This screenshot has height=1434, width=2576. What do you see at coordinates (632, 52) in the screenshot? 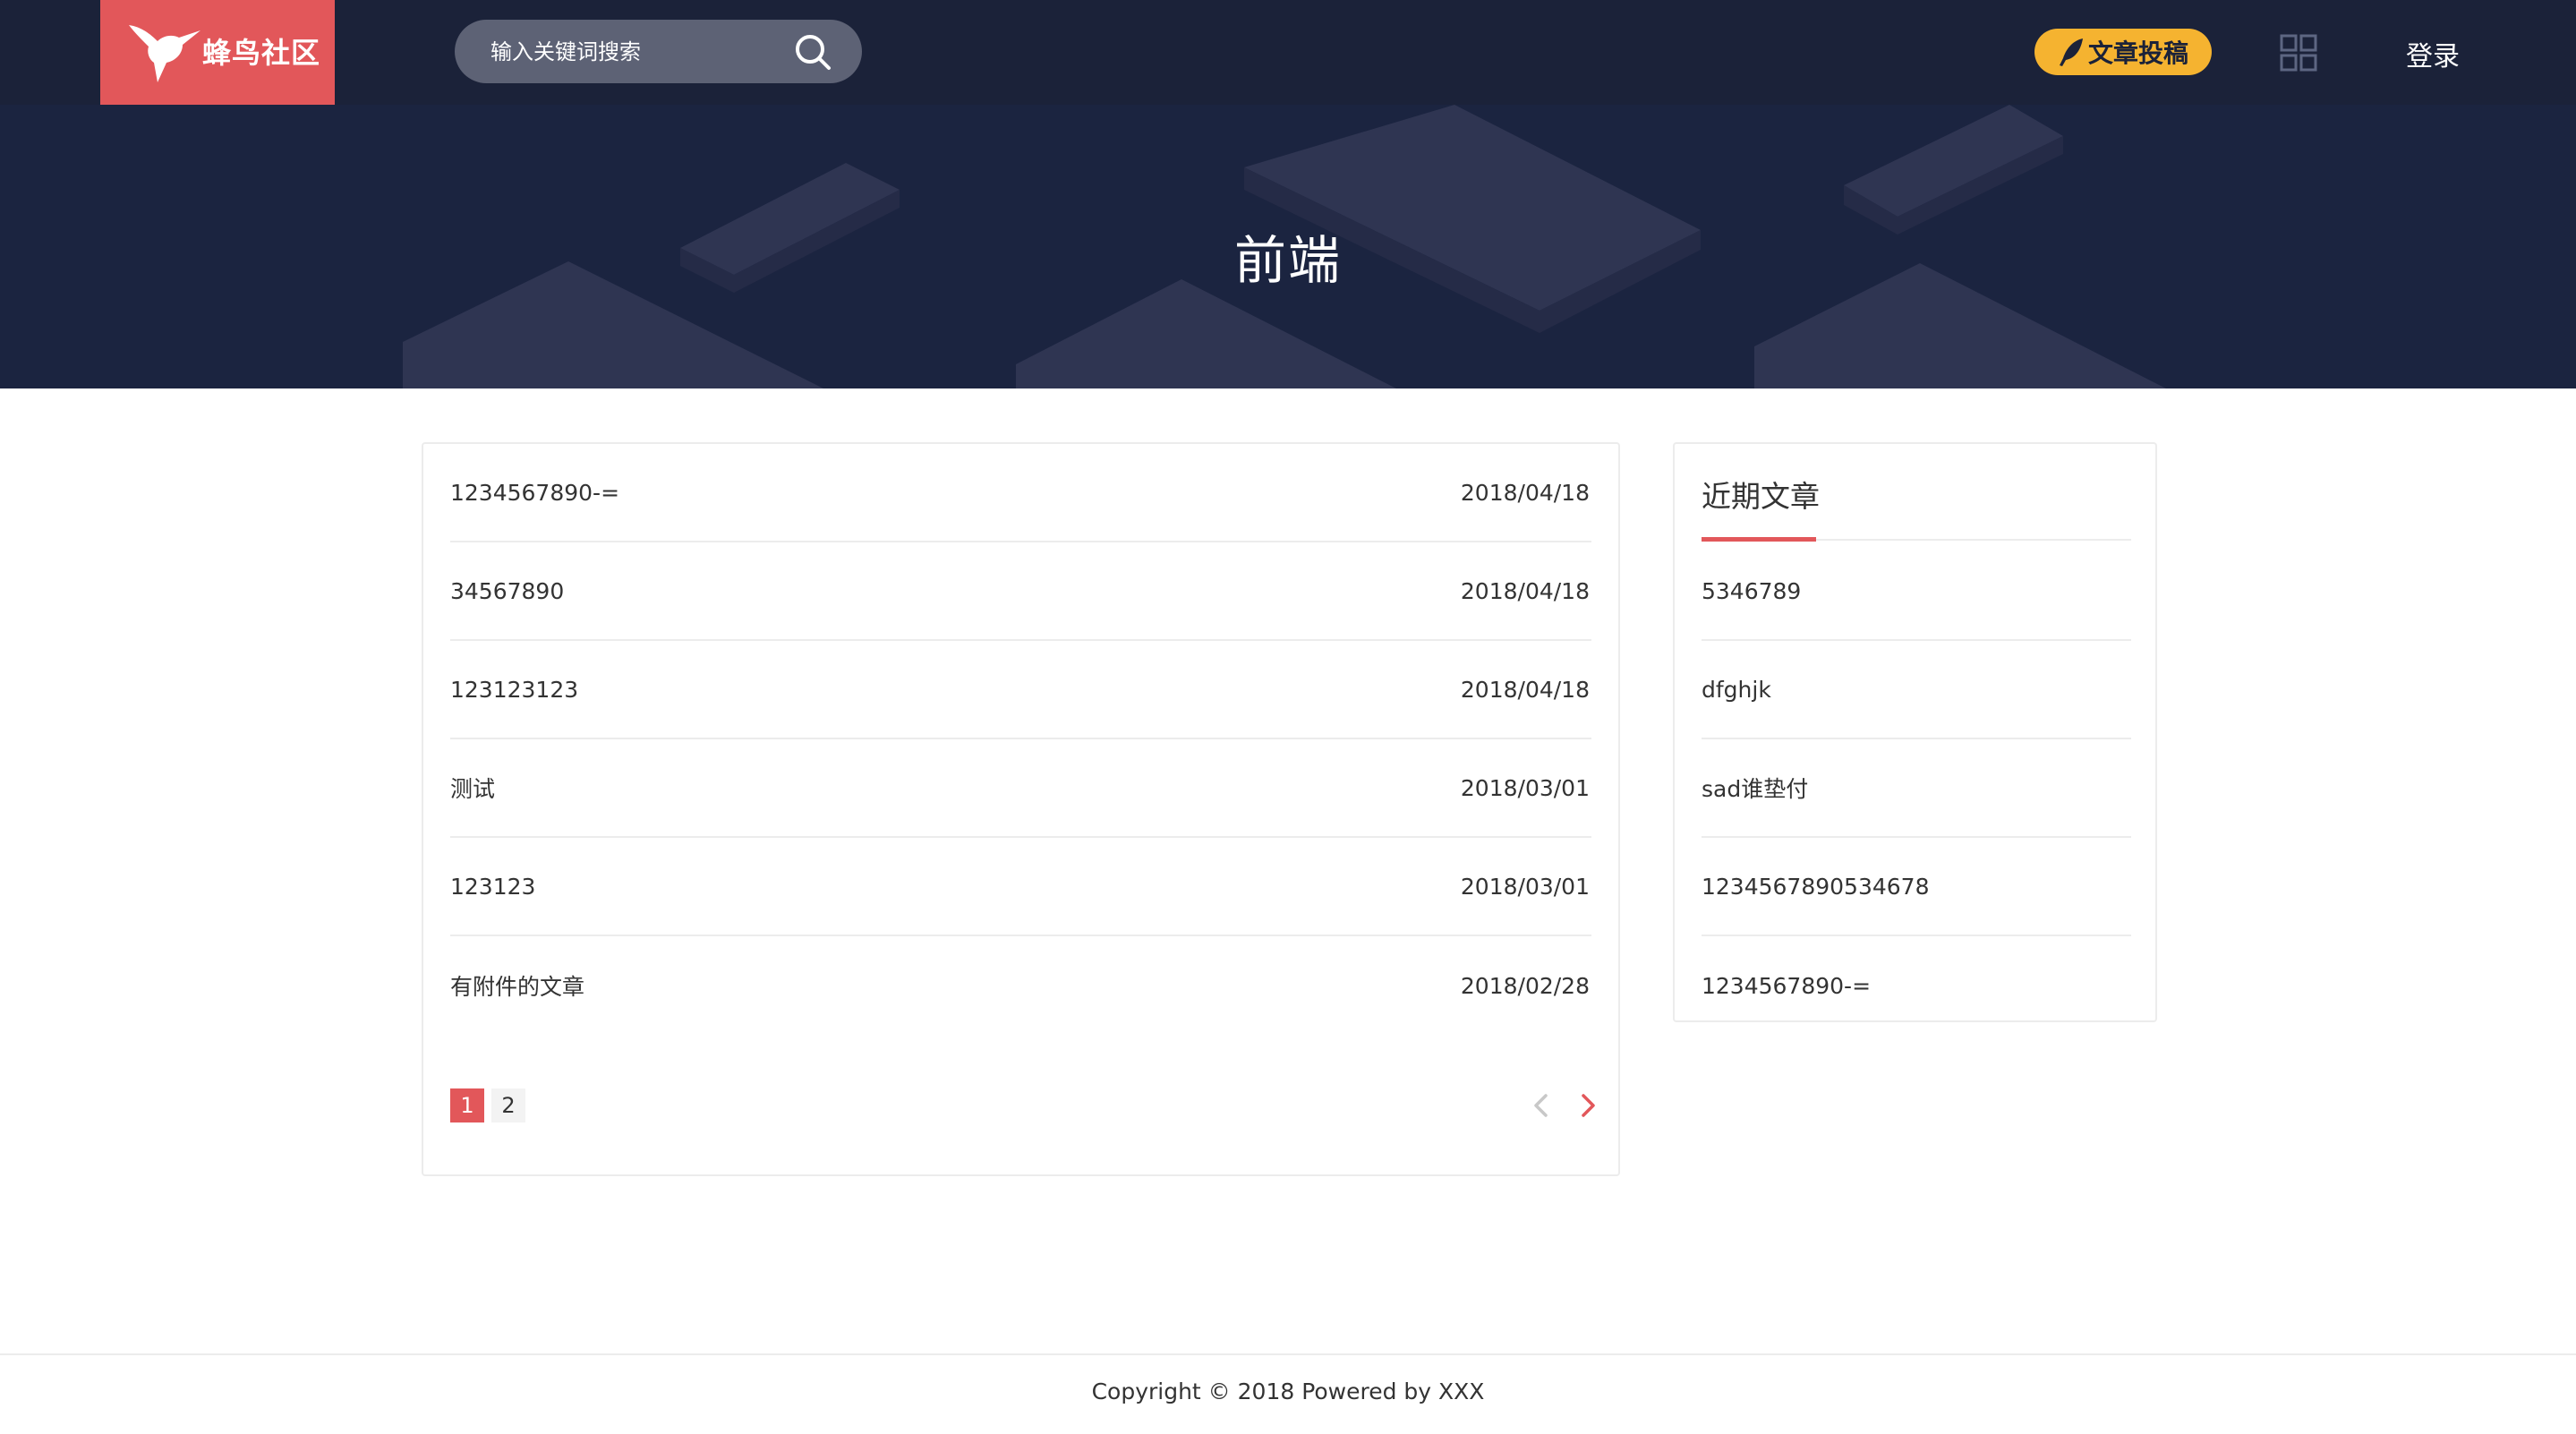
I see `search-input` at bounding box center [632, 52].